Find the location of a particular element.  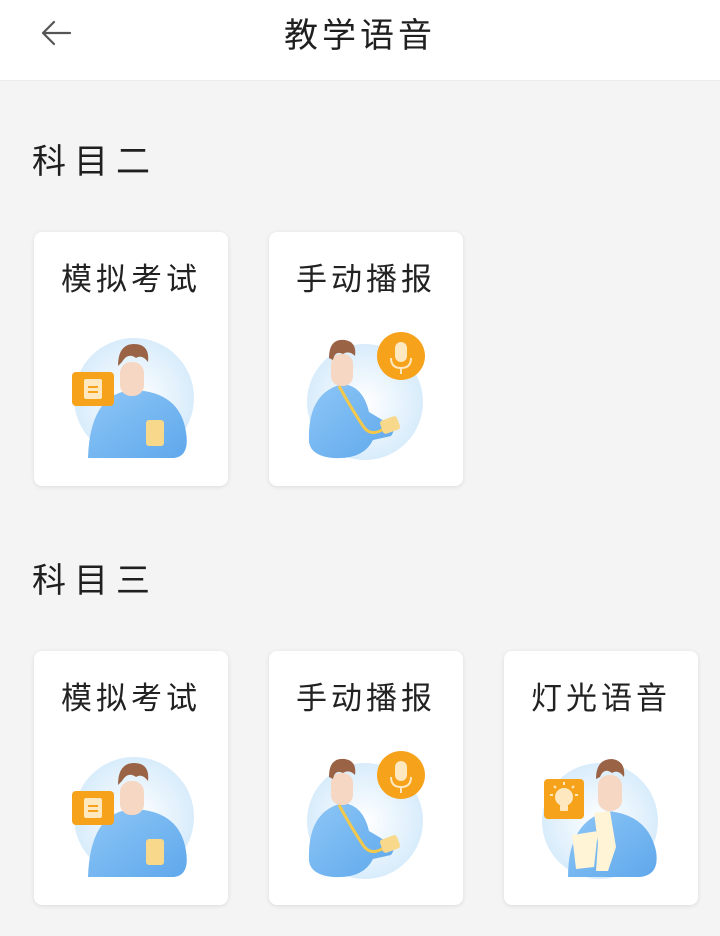

page-title: 教学语音 is located at coordinates (360, 36).